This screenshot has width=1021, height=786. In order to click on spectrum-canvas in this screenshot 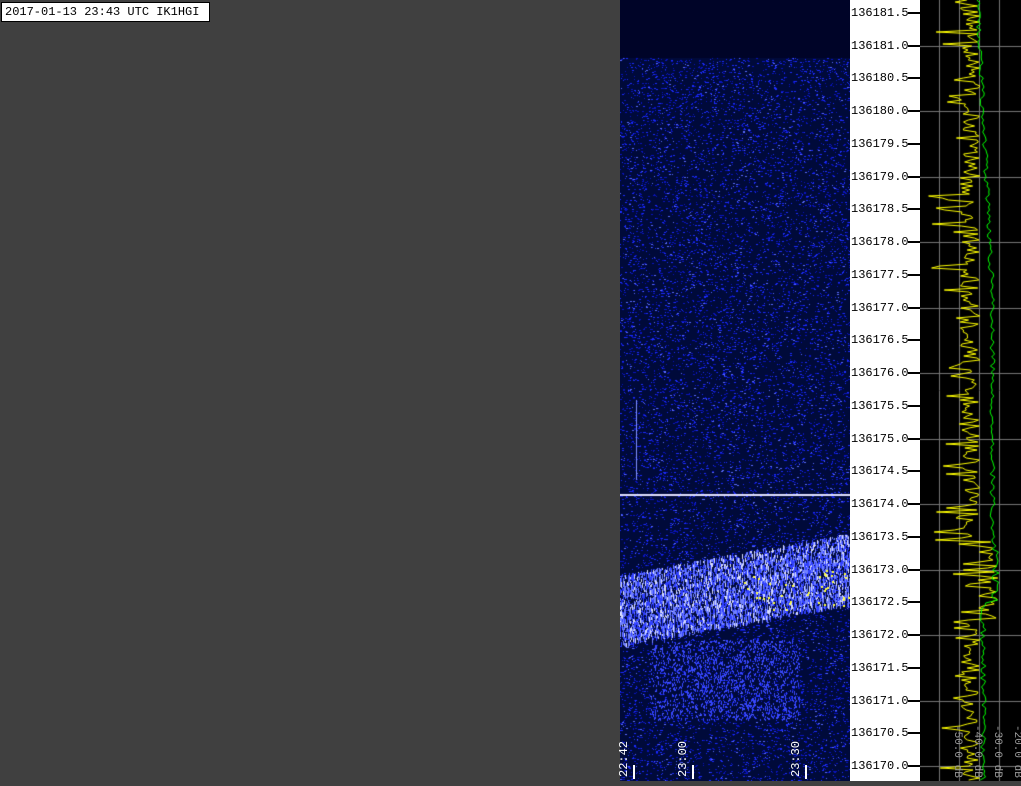, I will do `click(970, 390)`.